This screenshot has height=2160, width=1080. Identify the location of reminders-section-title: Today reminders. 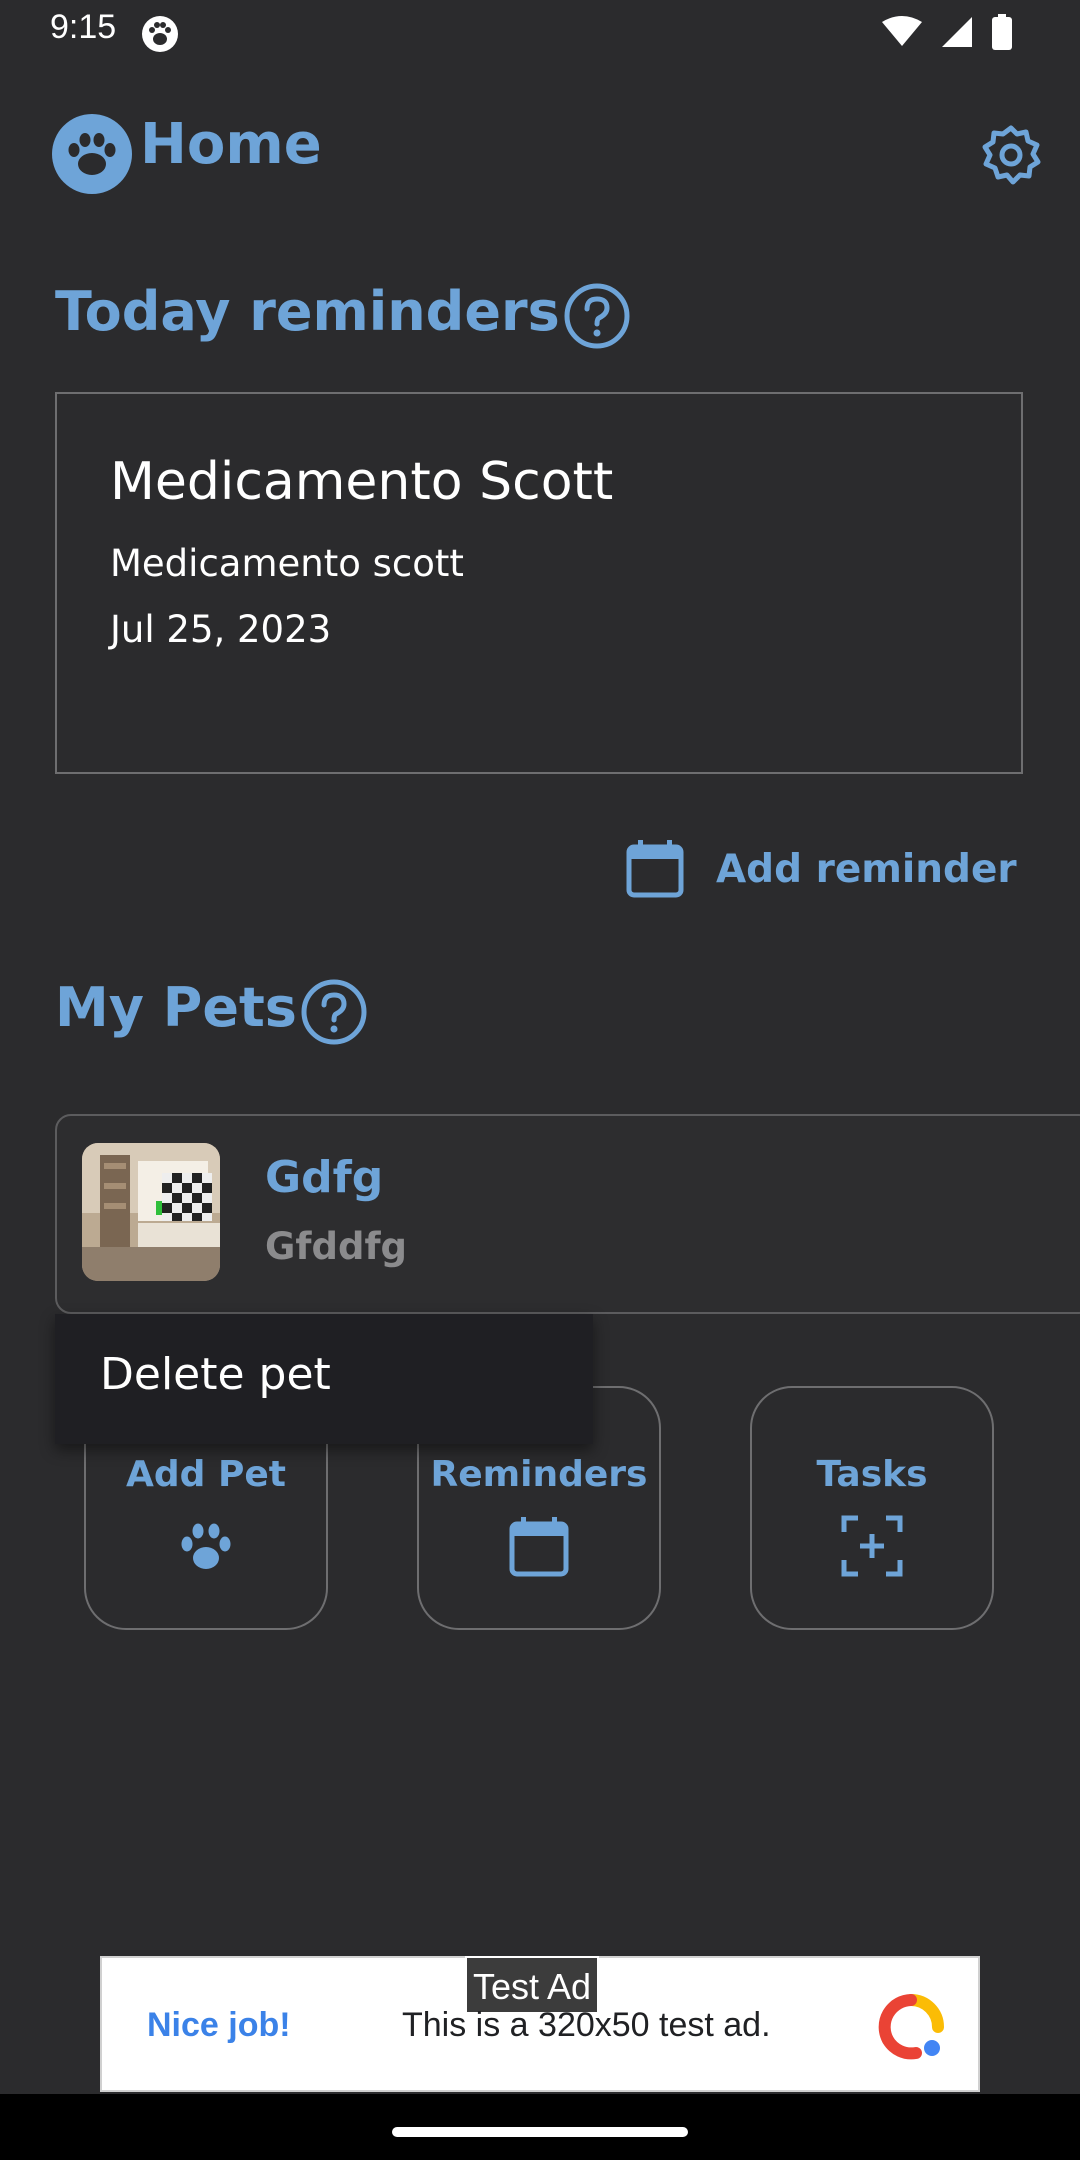
(307, 311).